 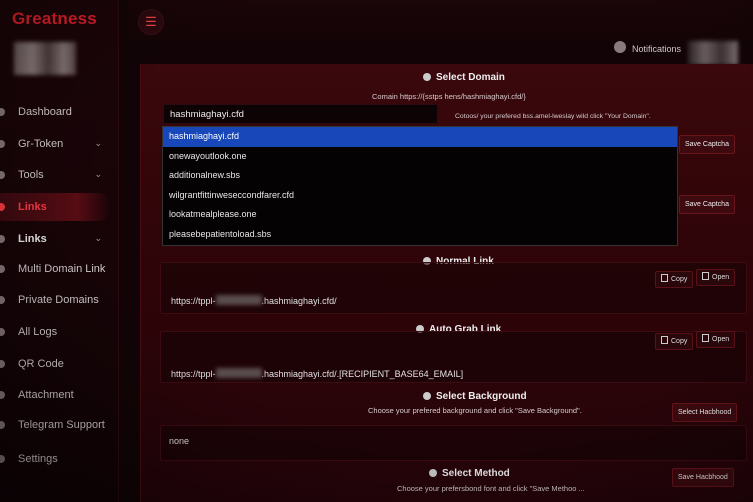 I want to click on tools-icon, so click(x=2, y=175).